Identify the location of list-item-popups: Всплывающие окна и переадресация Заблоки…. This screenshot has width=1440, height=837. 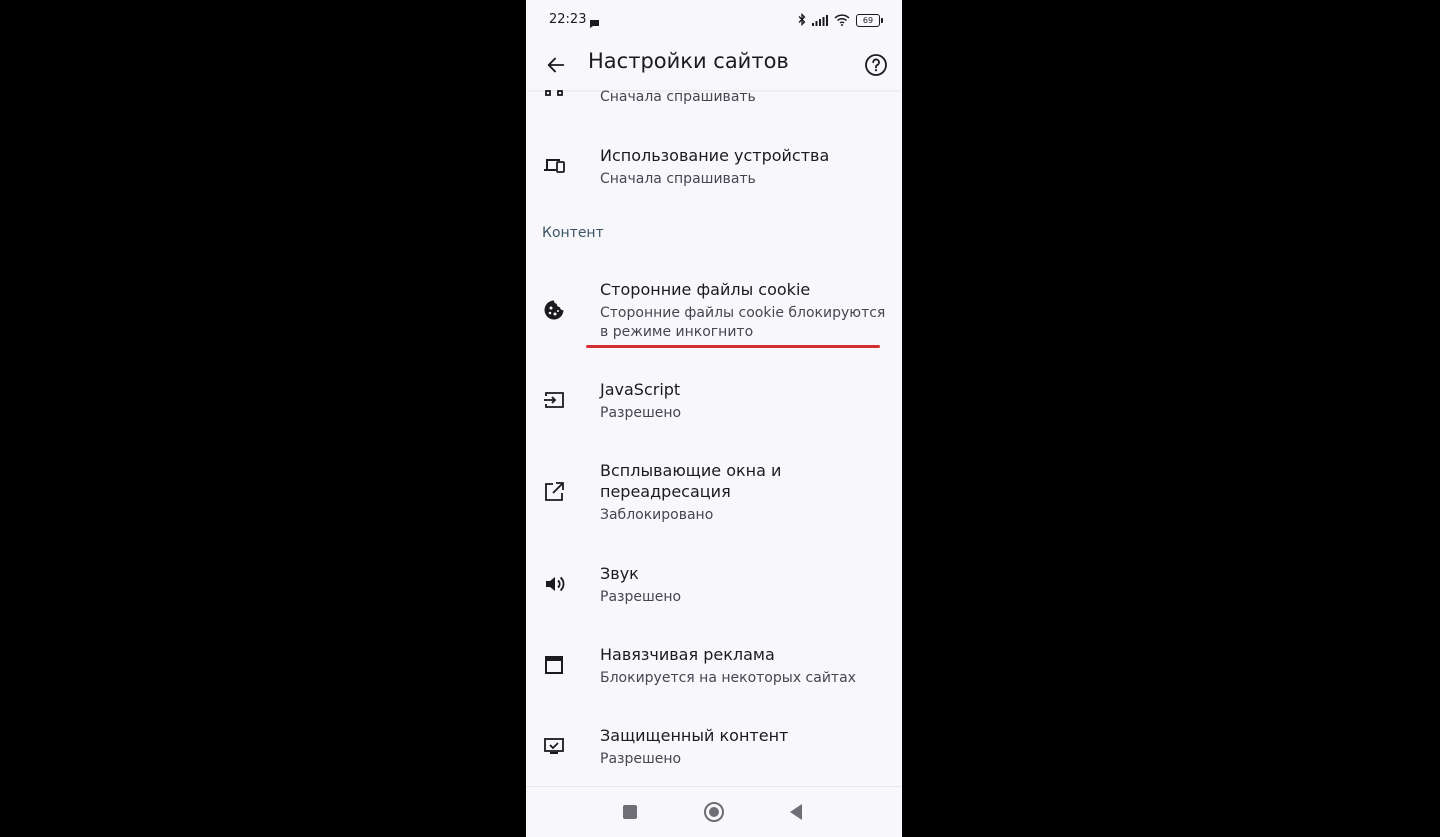
(714, 490).